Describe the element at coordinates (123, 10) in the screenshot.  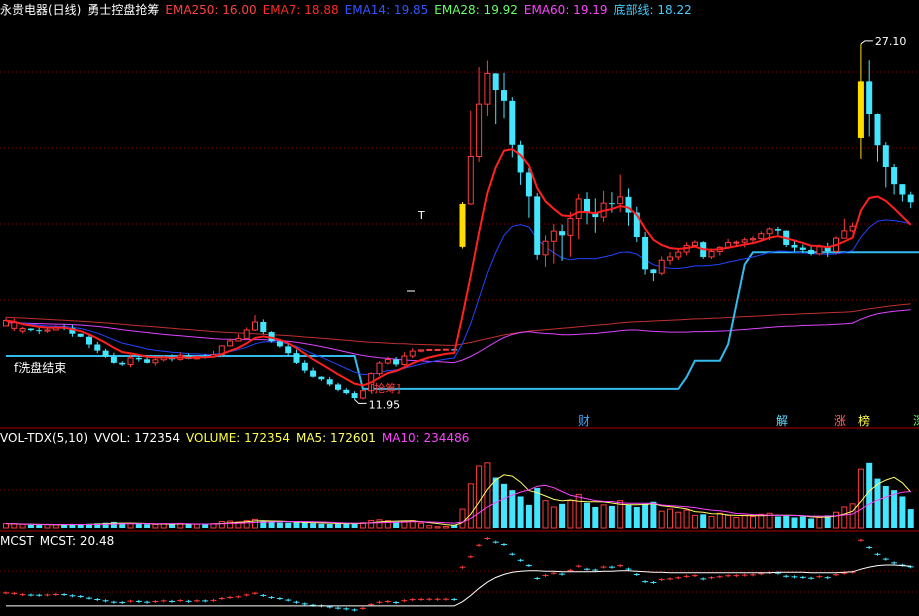
I see `indicator-name: 勇士控盘抢筹` at that location.